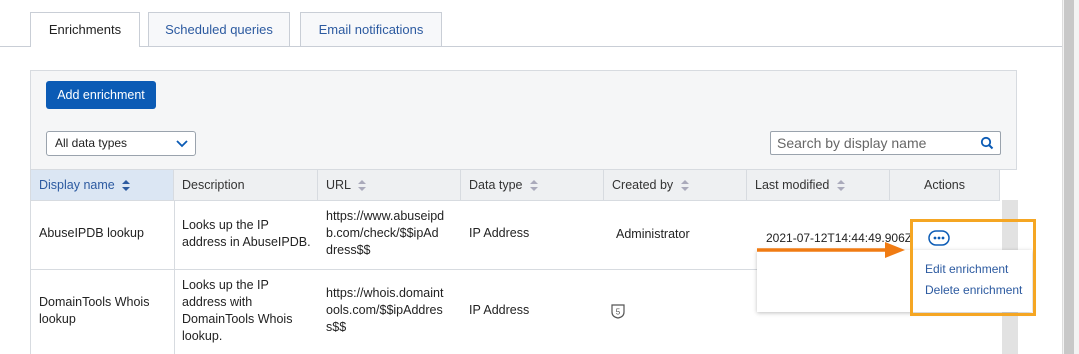 This screenshot has height=354, width=1079. What do you see at coordinates (85, 29) in the screenshot?
I see `tab-enrichments: Enrichments` at bounding box center [85, 29].